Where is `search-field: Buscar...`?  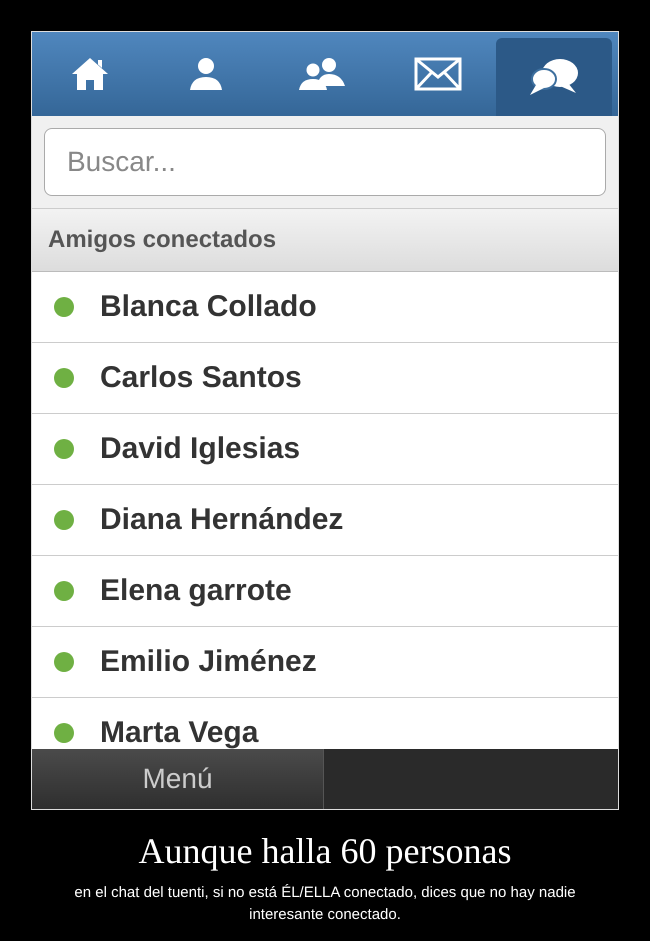
search-field: Buscar... is located at coordinates (325, 162).